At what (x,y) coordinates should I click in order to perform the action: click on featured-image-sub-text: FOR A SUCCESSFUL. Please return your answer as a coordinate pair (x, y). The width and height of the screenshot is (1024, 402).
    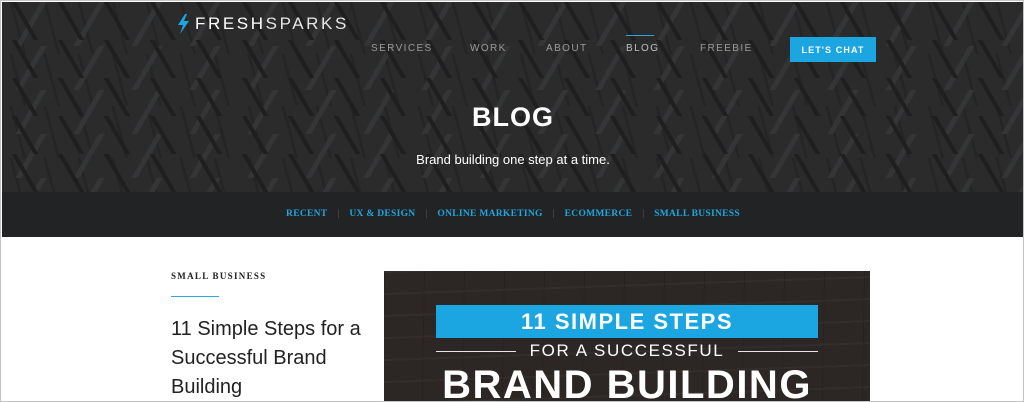
    Looking at the image, I should click on (627, 350).